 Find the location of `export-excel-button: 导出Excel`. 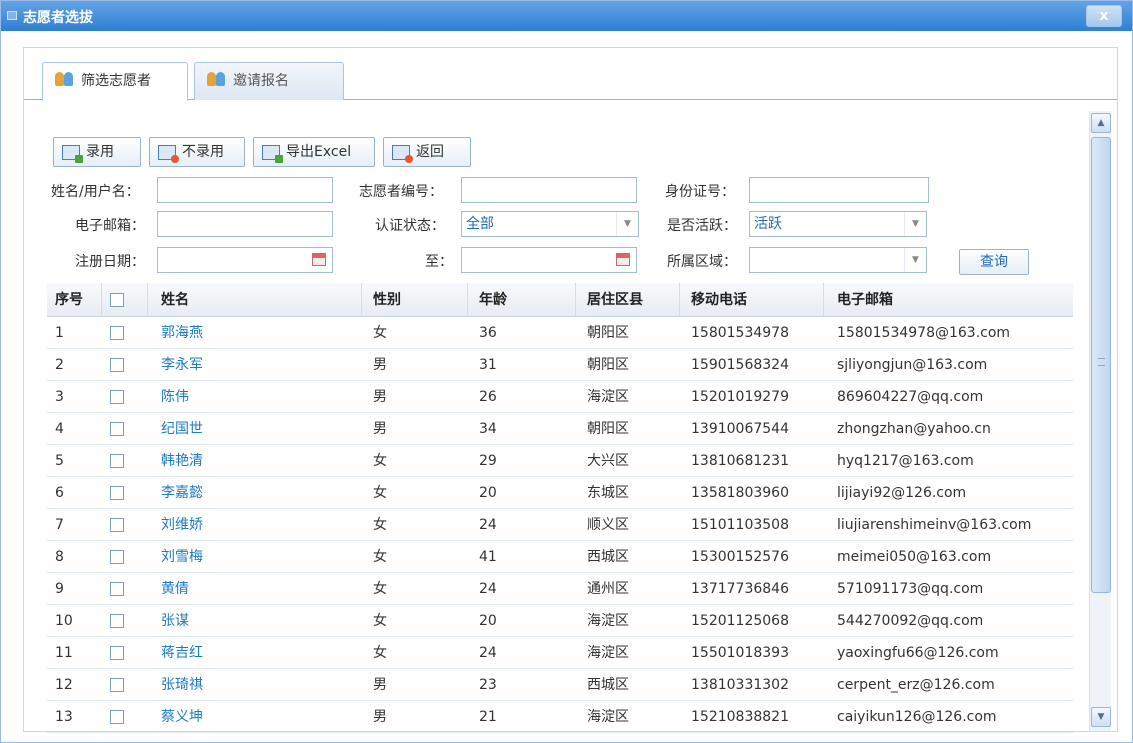

export-excel-button: 导出Excel is located at coordinates (314, 152).